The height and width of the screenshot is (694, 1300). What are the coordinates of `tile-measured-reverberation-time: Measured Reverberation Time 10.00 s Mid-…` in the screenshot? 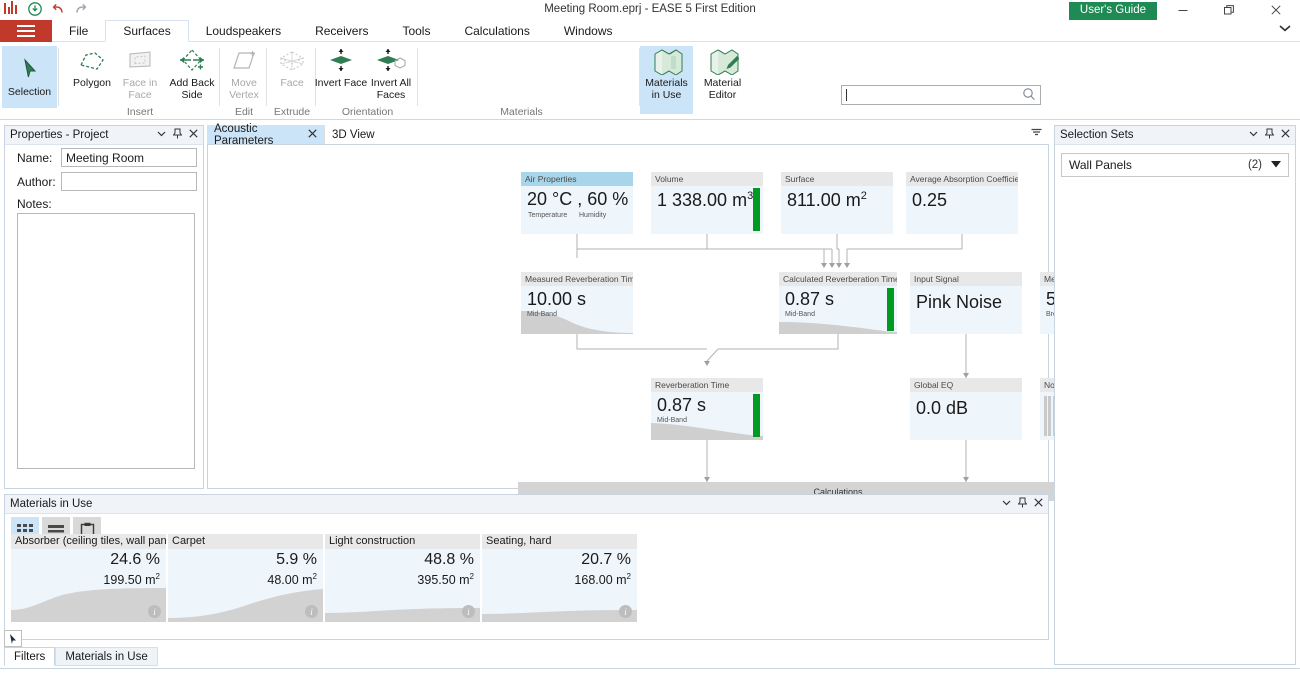 It's located at (577, 303).